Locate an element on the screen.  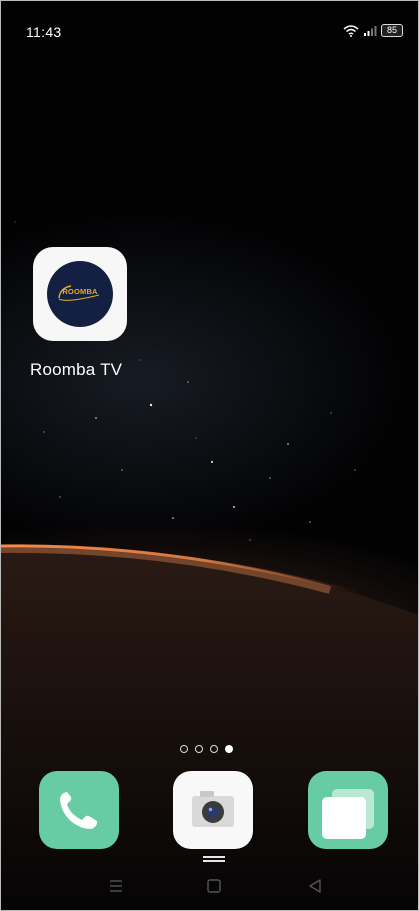
multitask-app-icon is located at coordinates (348, 810).